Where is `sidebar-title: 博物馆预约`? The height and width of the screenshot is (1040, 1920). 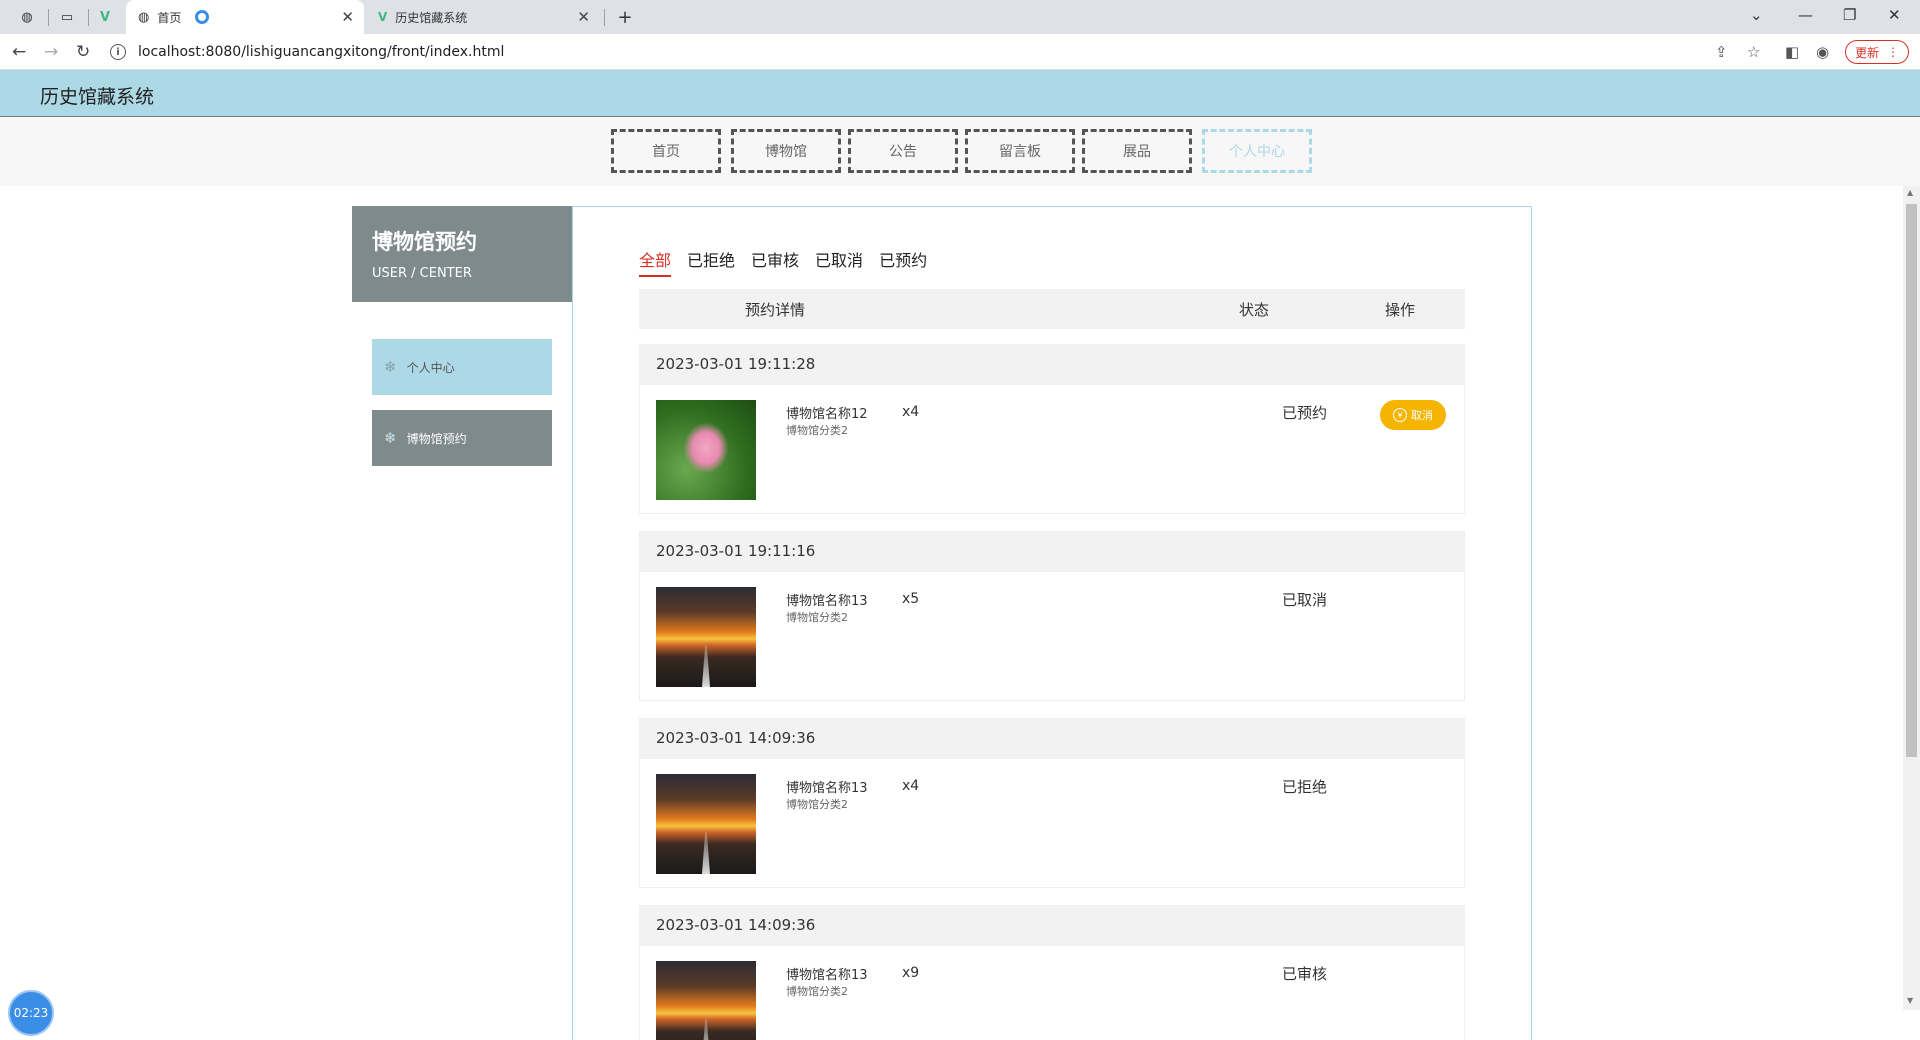 sidebar-title: 博物馆预约 is located at coordinates (424, 242).